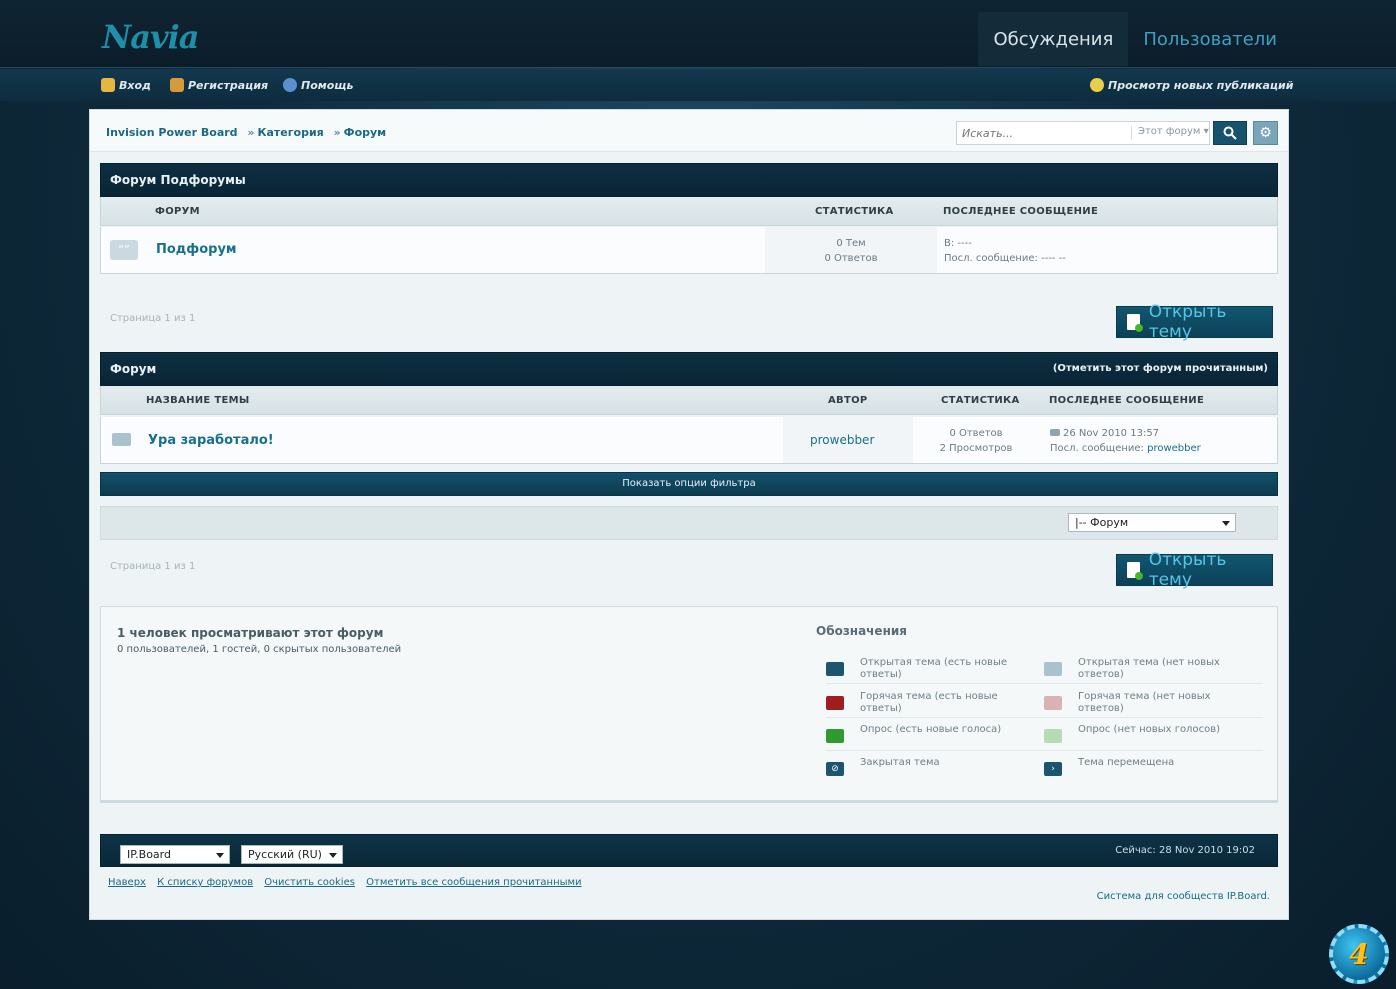 The width and height of the screenshot is (1396, 989). Describe the element at coordinates (285, 854) in the screenshot. I see `language-value: Русский (RU)` at that location.